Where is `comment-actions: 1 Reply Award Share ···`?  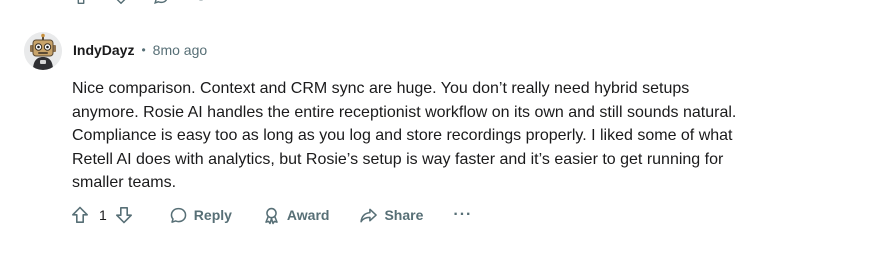
comment-actions: 1 Reply Award Share ··· is located at coordinates (270, 215).